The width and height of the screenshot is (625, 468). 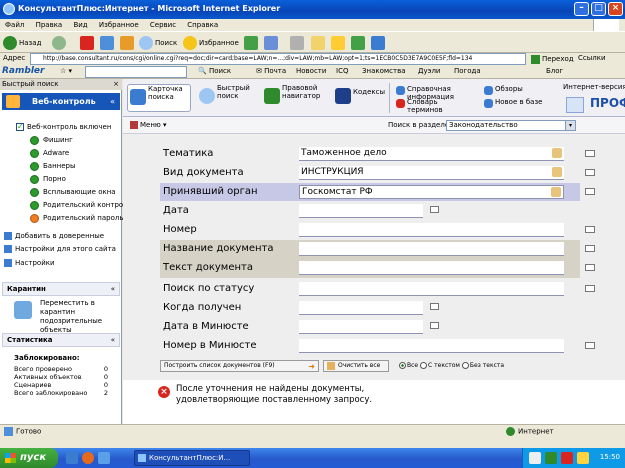 I want to click on go-button: Переход, so click(x=552, y=59).